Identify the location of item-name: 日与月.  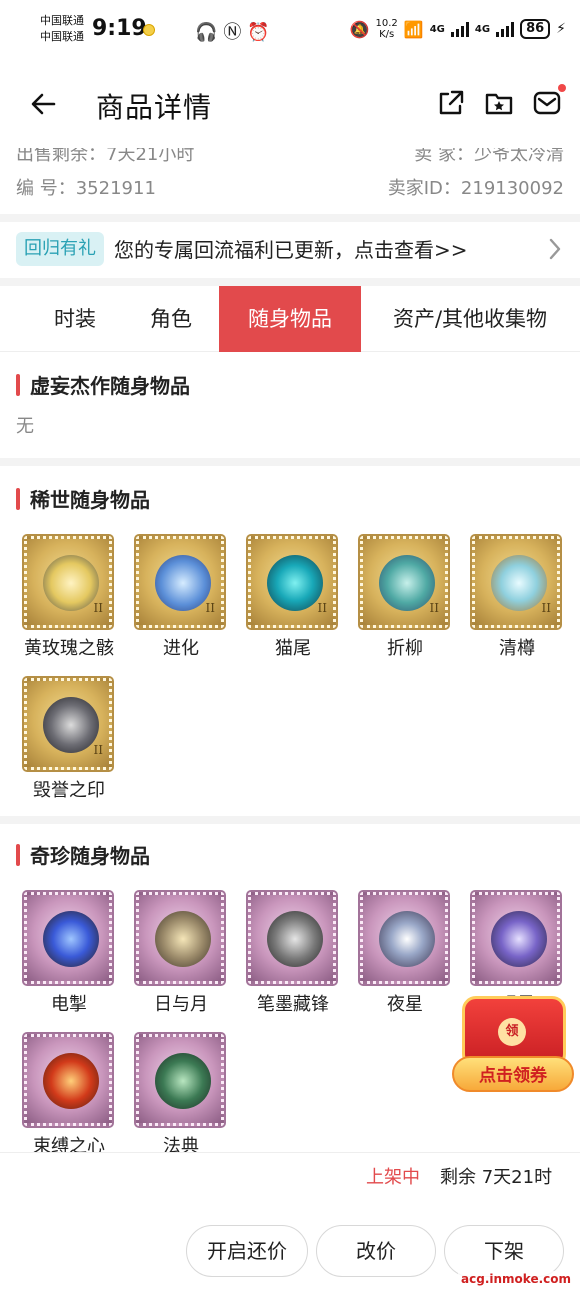
(181, 1004).